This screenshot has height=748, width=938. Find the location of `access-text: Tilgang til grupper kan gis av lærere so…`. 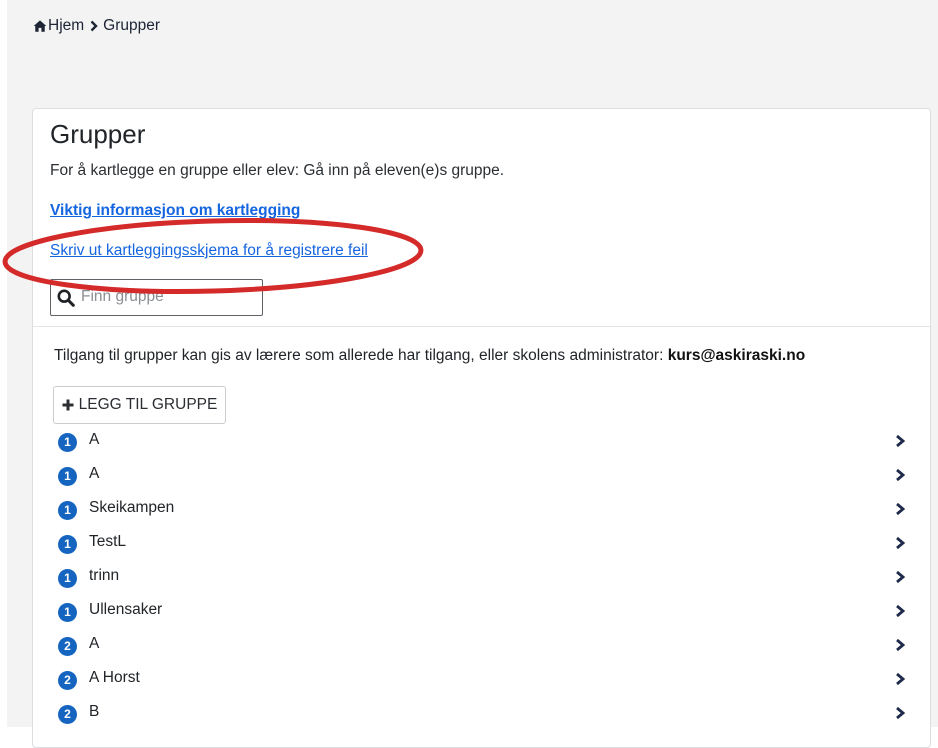

access-text: Tilgang til grupper kan gis av lærere so… is located at coordinates (361, 355).